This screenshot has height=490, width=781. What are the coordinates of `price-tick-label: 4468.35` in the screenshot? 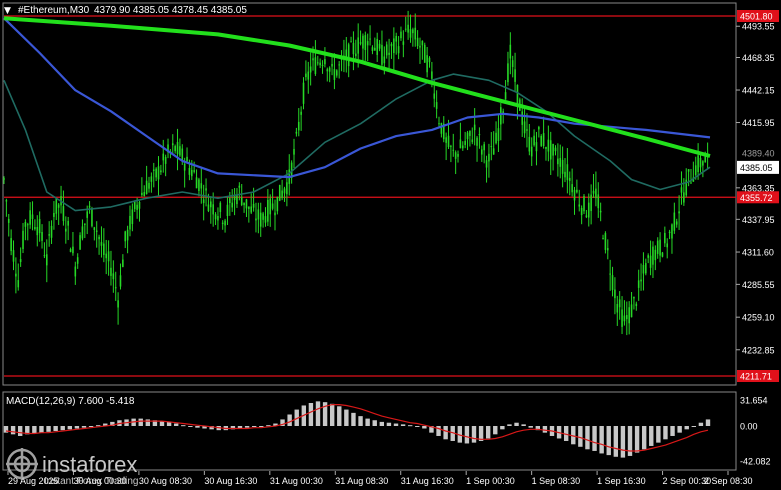 It's located at (758, 58).